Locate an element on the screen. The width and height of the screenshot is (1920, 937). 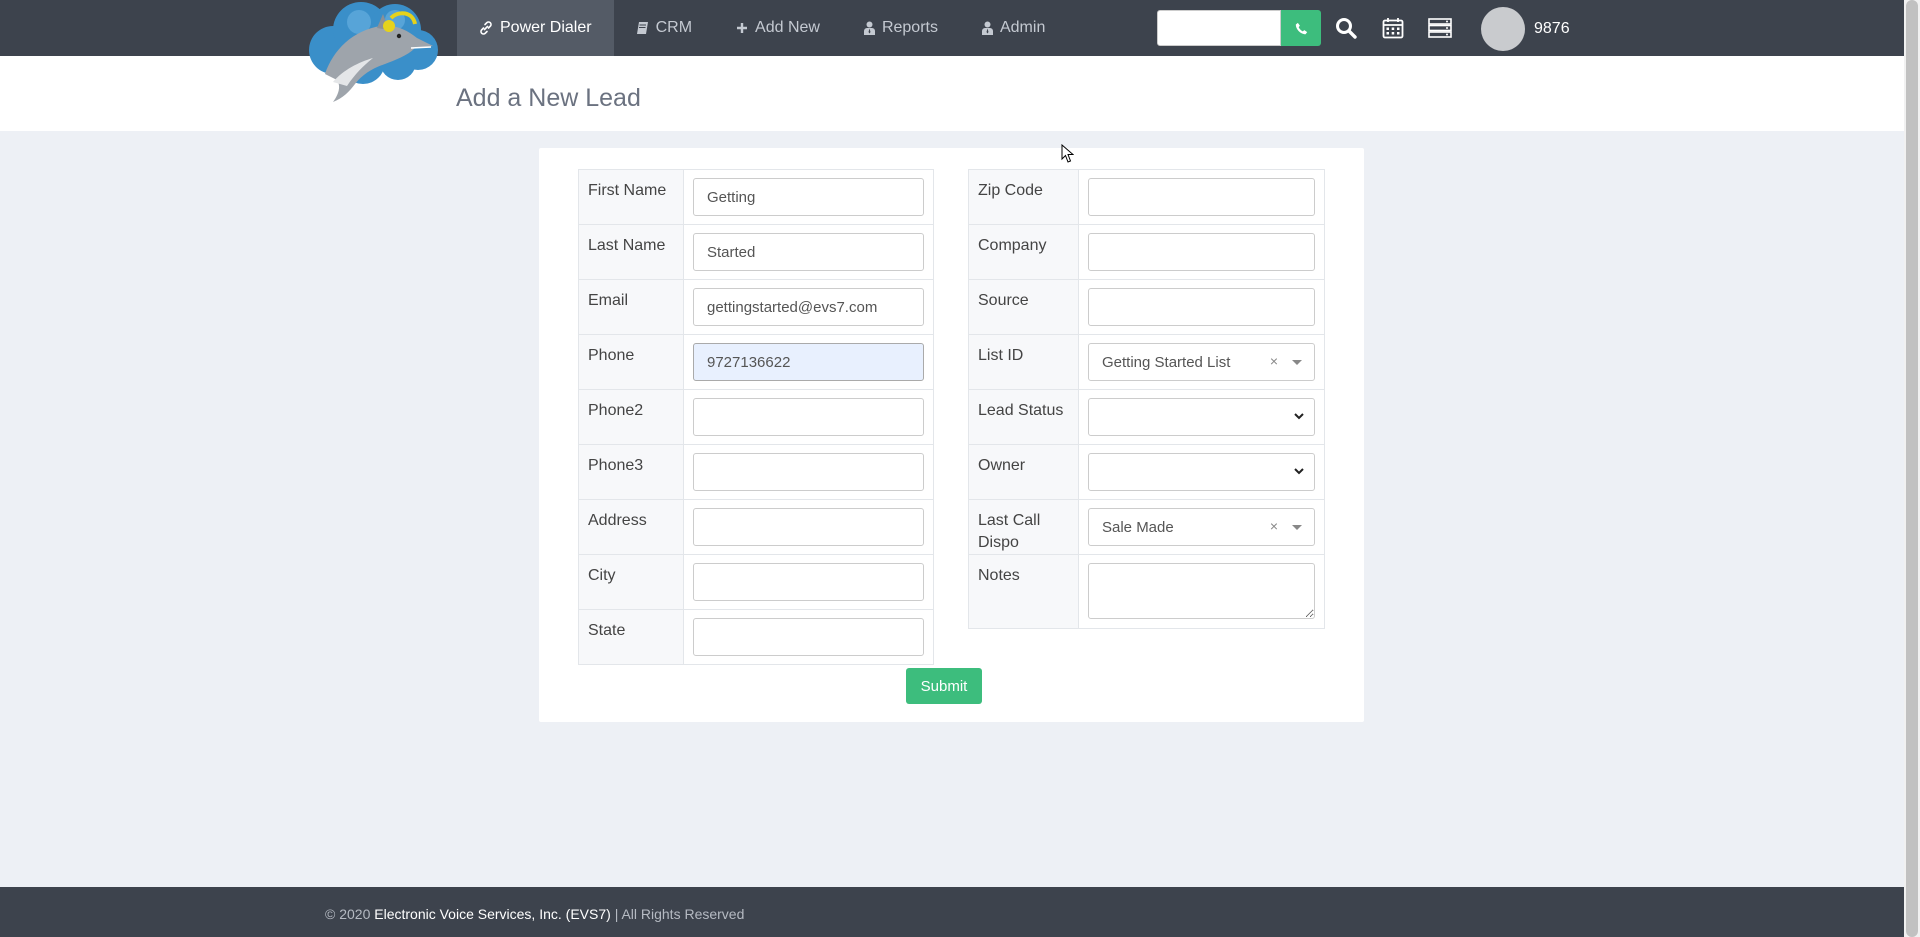
phone3-input is located at coordinates (808, 472).